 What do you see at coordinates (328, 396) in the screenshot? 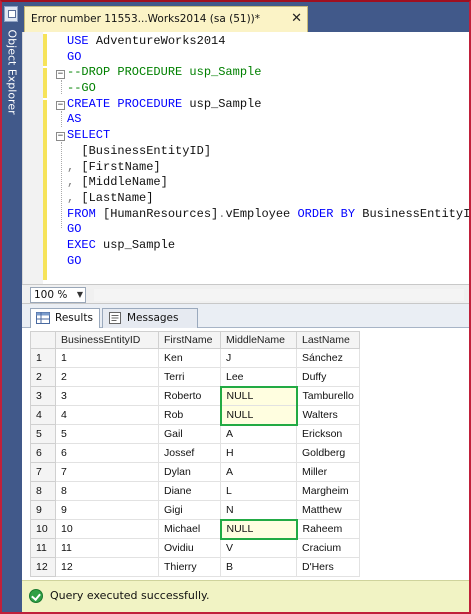
I see `table-cell: Tamburello` at bounding box center [328, 396].